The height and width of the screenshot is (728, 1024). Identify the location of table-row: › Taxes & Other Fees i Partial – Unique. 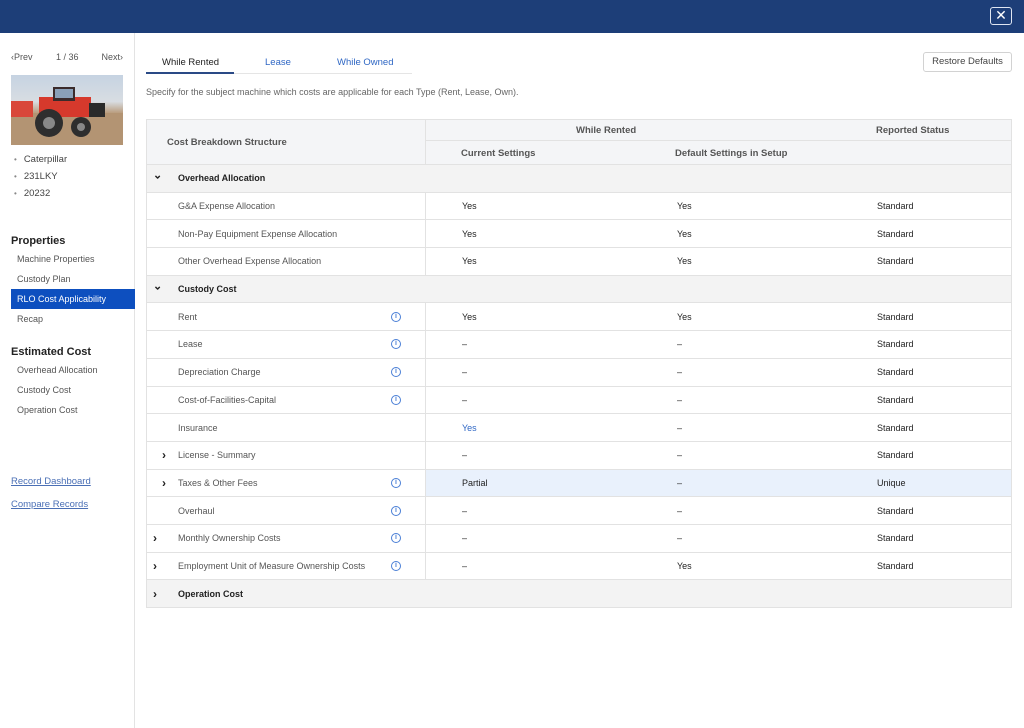
(579, 483).